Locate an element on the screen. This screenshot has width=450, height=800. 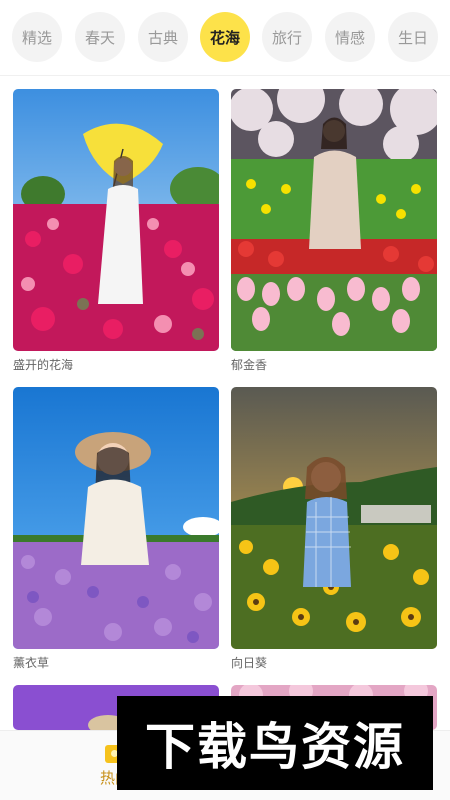
category-label: 生日 is located at coordinates (412, 37).